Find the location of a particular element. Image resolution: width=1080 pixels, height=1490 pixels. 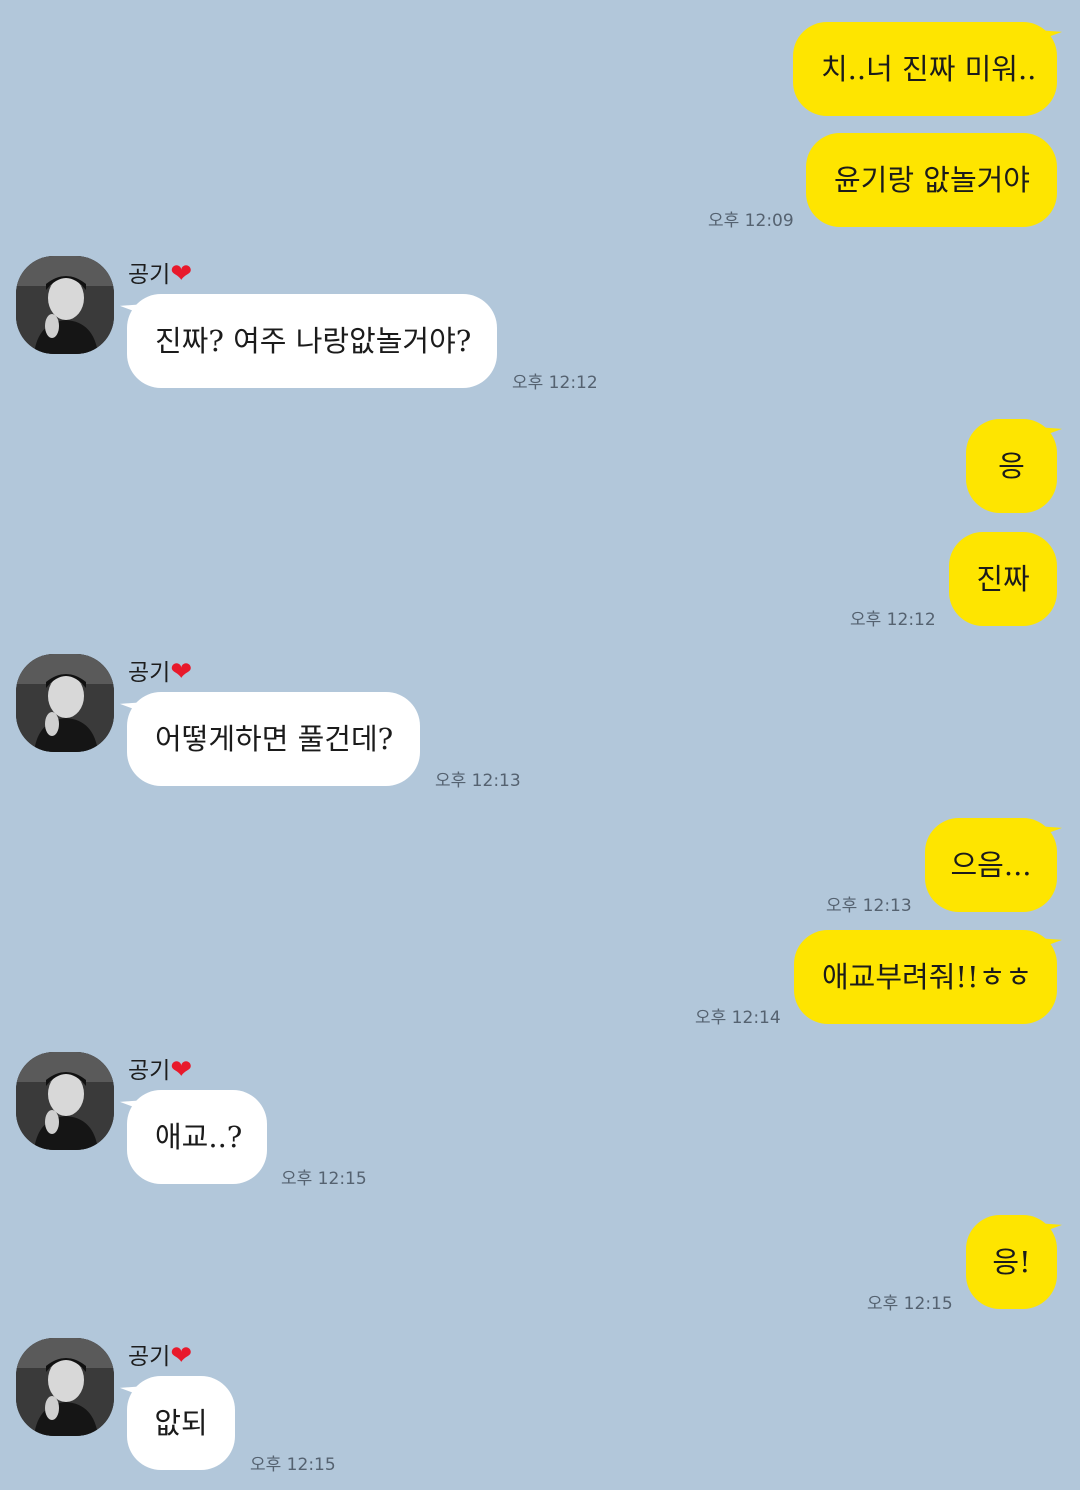

my-message-bubble: 진짜 is located at coordinates (1003, 579).